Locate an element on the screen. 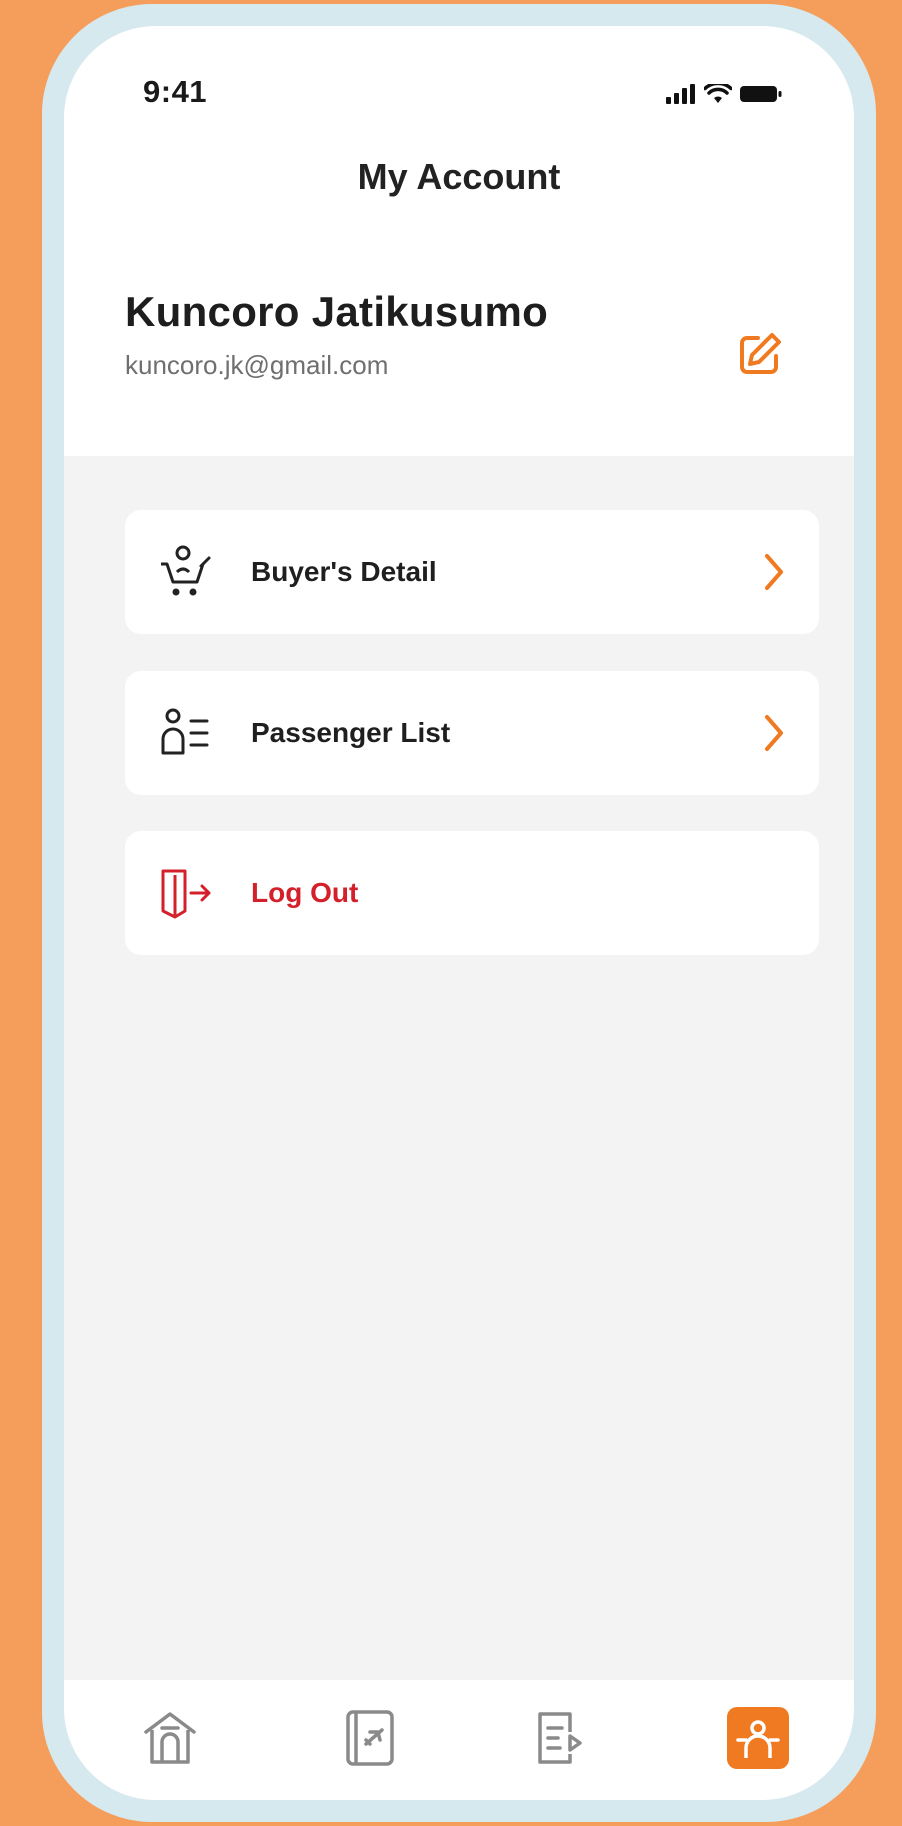 Image resolution: width=902 pixels, height=1826 pixels. menu-item-passenger-list: Passenger List is located at coordinates (472, 733).